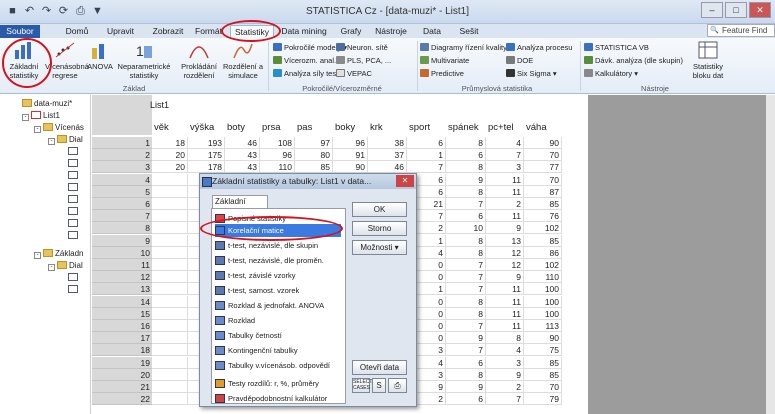 This screenshot has width=775, height=414. What do you see at coordinates (65, 140) in the screenshot?
I see `tree-item-dial: - Dial` at bounding box center [65, 140].